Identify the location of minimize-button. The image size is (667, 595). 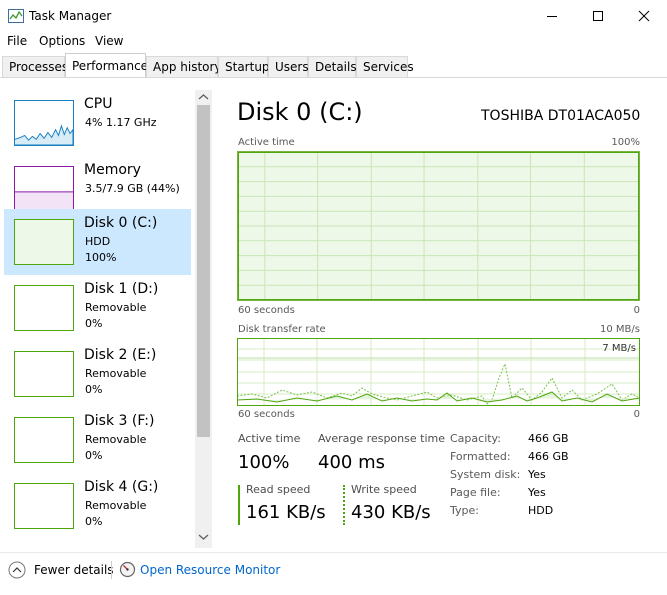
(552, 16).